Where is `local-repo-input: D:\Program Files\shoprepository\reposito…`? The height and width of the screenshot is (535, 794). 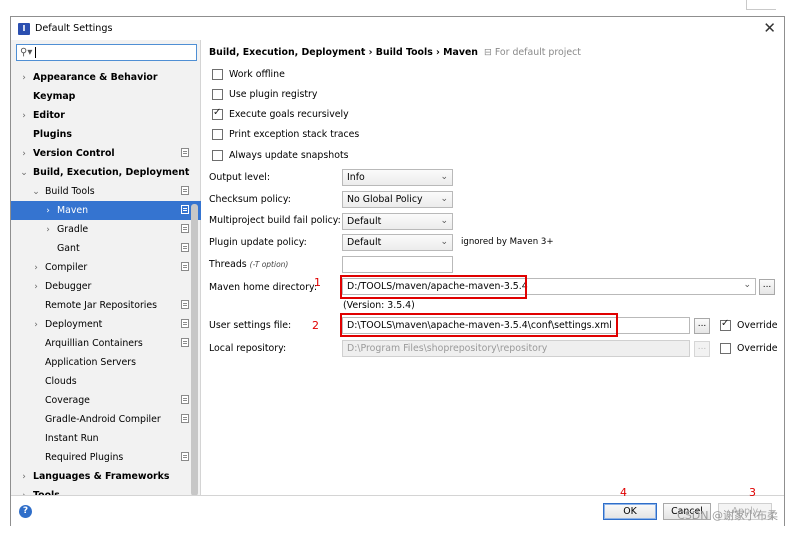 local-repo-input: D:\Program Files\shoprepository\reposito… is located at coordinates (516, 348).